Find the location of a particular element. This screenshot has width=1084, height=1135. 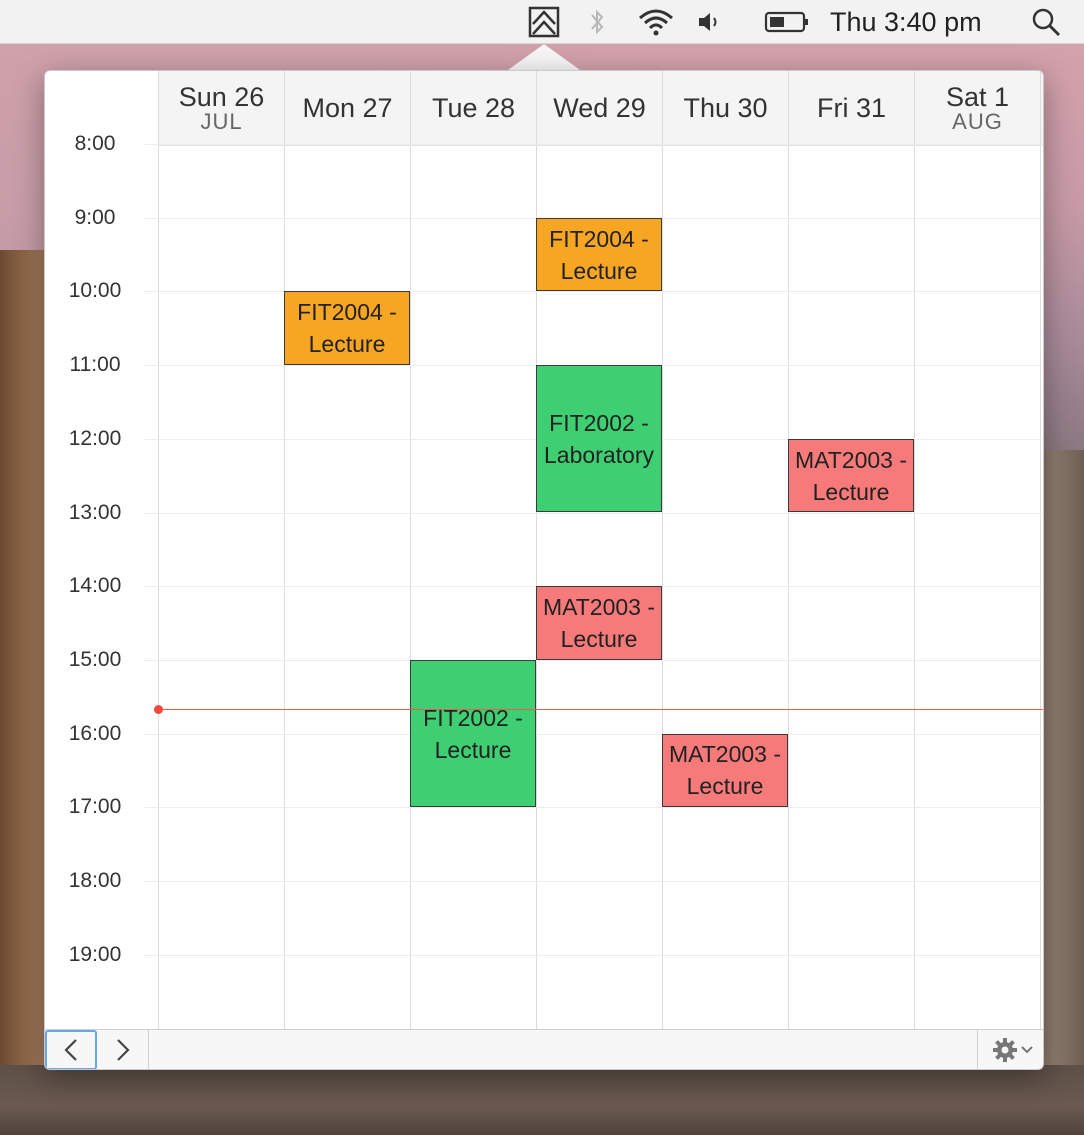

hour-label: 13:00 is located at coordinates (95, 512).